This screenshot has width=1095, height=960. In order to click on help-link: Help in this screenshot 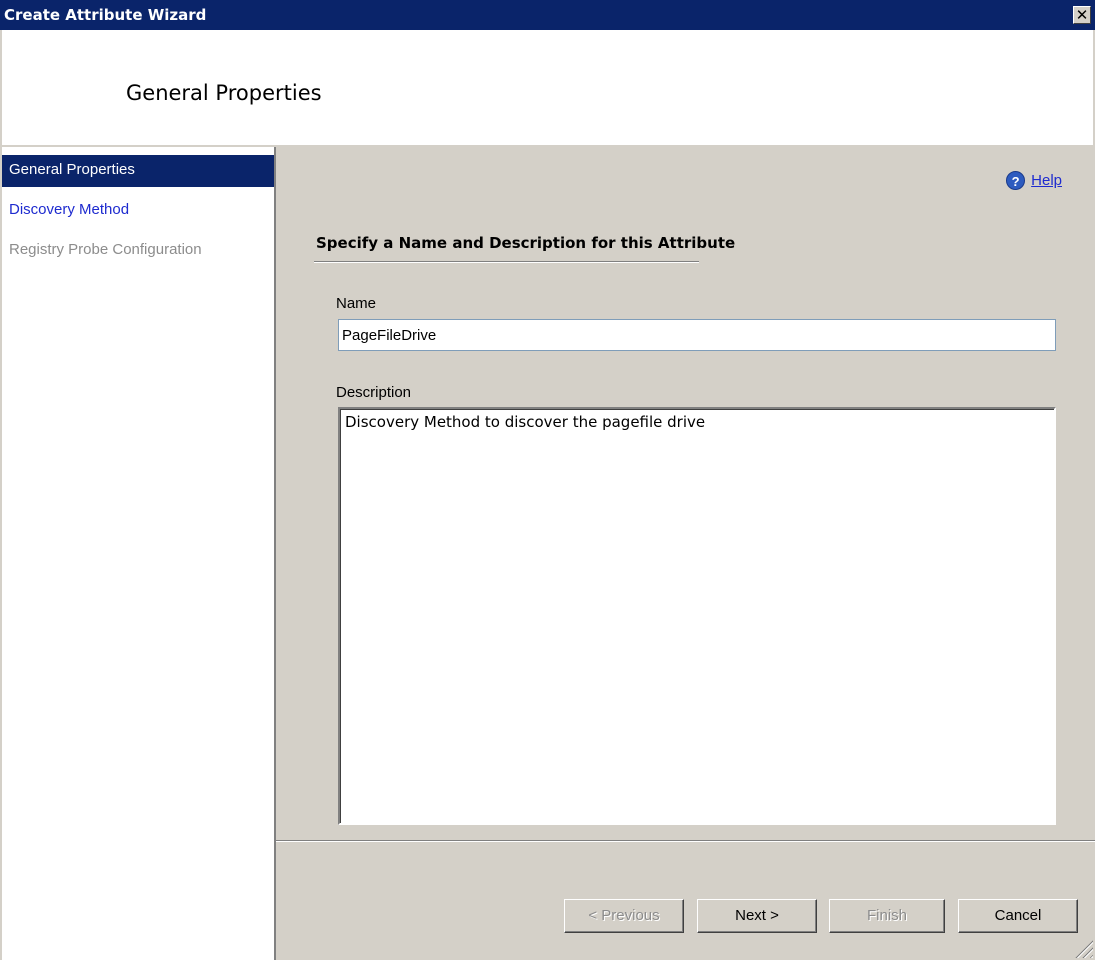, I will do `click(1046, 180)`.